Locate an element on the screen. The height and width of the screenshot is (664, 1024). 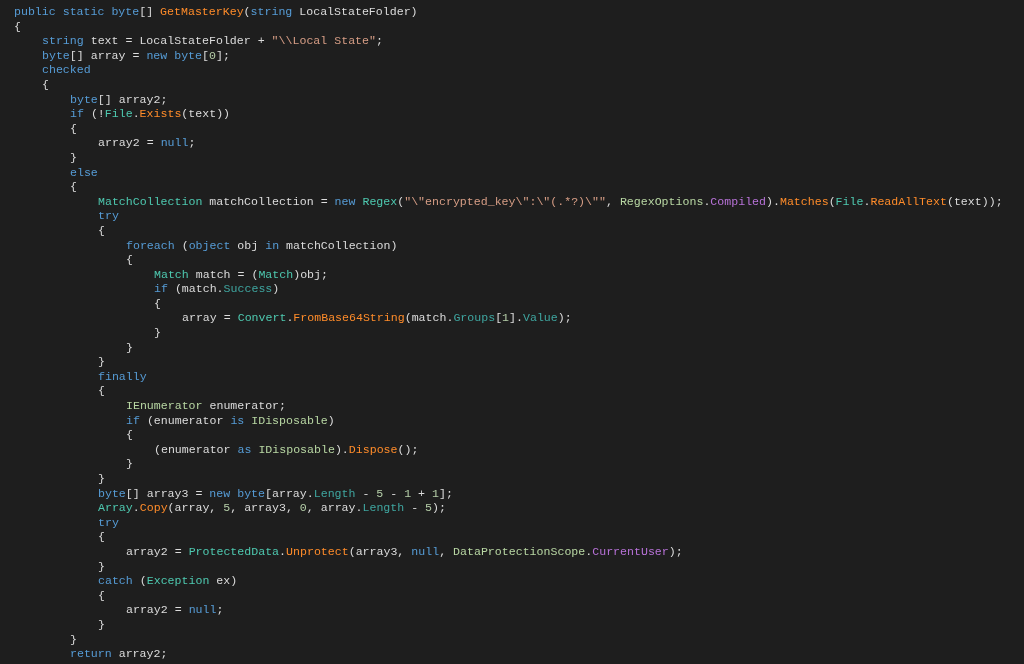
code-line: string text = LocalStateFolder + "\\Local State"; is located at coordinates (212, 41).